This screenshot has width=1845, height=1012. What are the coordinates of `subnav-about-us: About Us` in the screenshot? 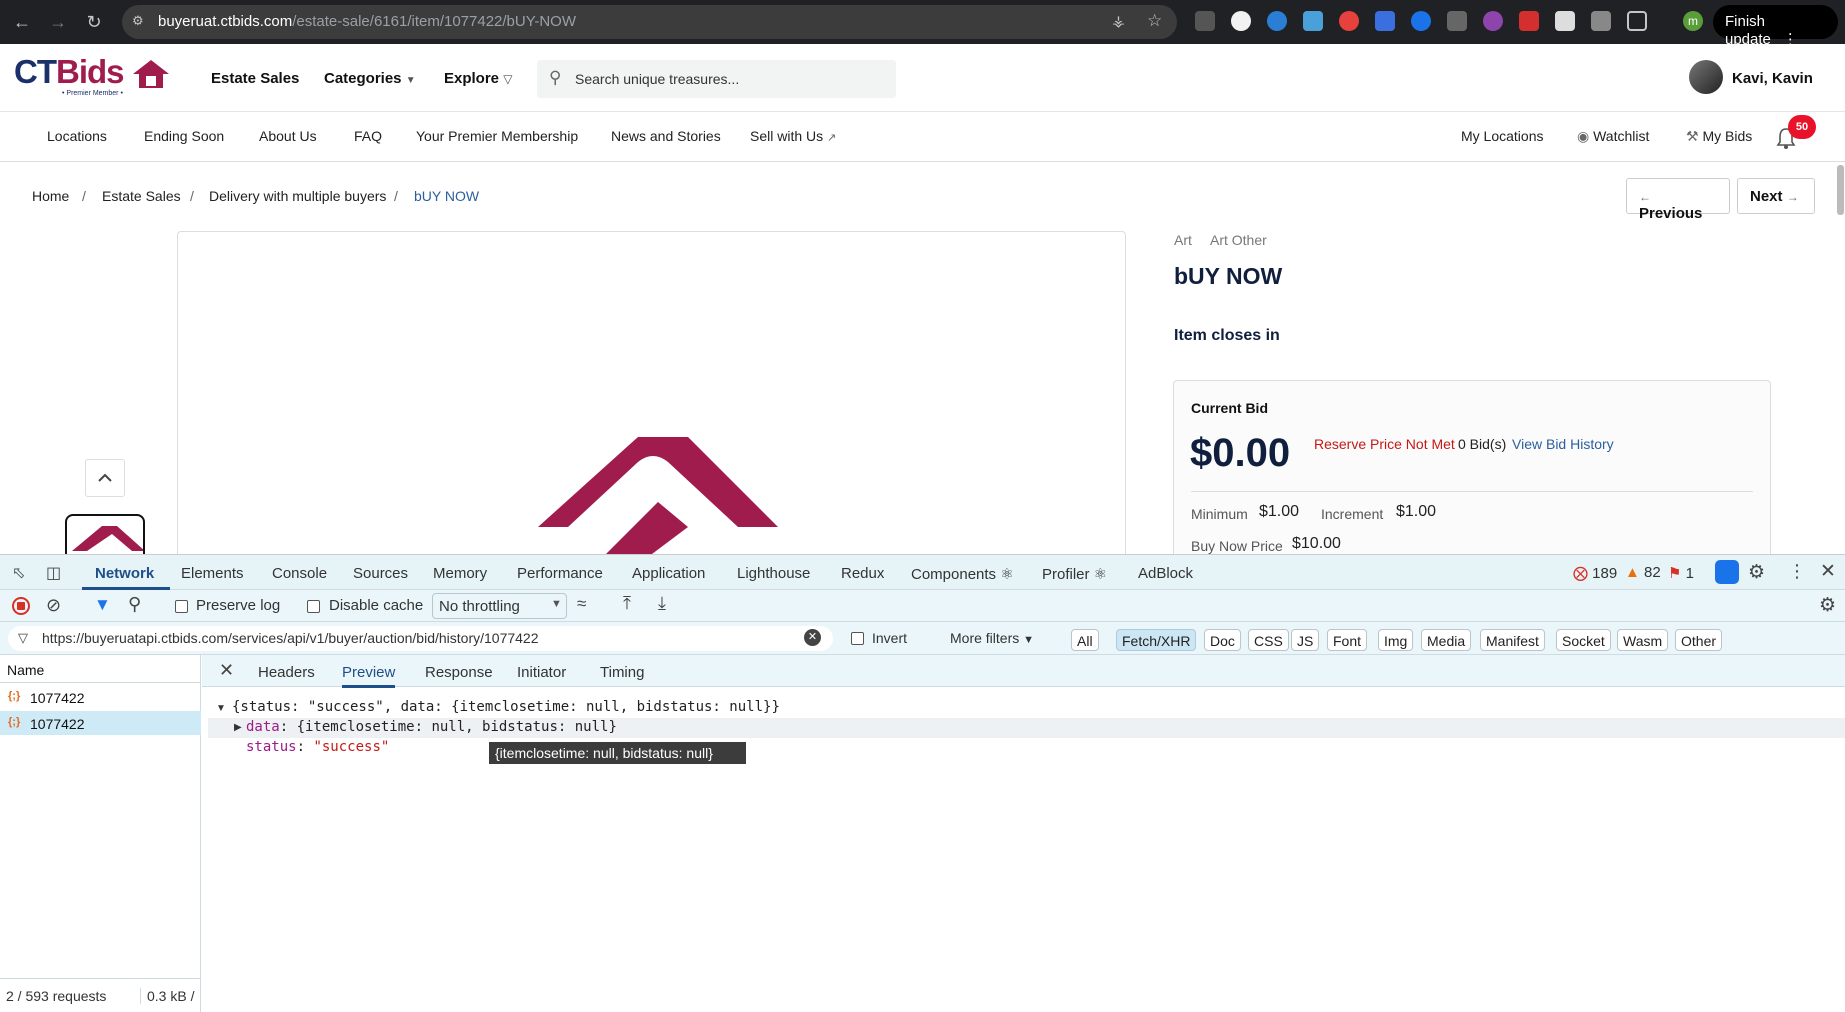 It's located at (288, 136).